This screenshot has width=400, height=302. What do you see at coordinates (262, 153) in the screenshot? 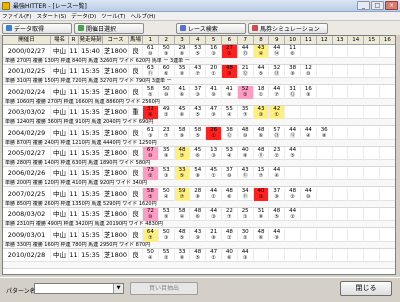
I see `horse-cell: 48 ⑪` at bounding box center [262, 153].